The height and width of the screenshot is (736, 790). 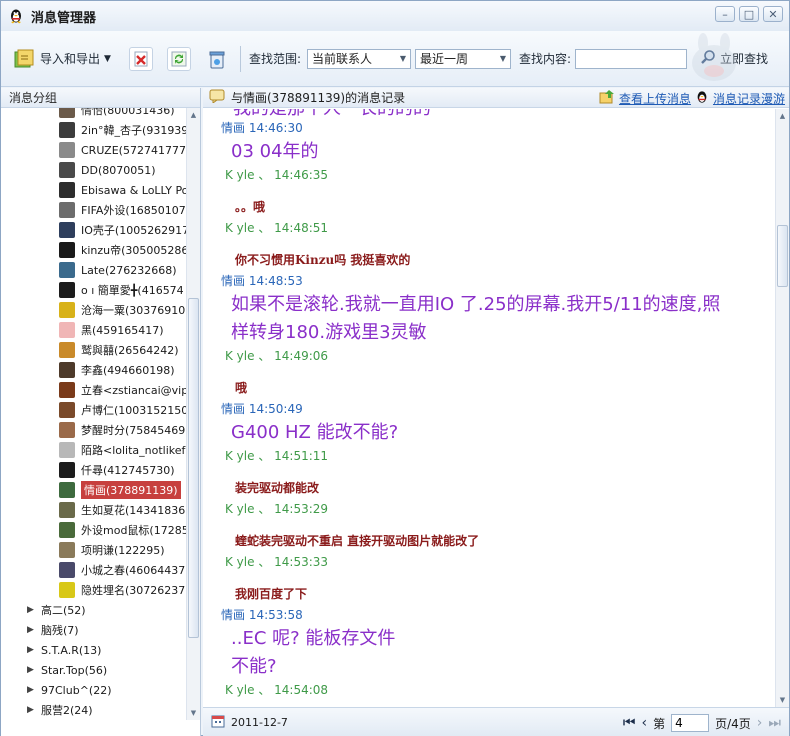 I want to click on contact-item: 情画(378891139), so click(x=94, y=490).